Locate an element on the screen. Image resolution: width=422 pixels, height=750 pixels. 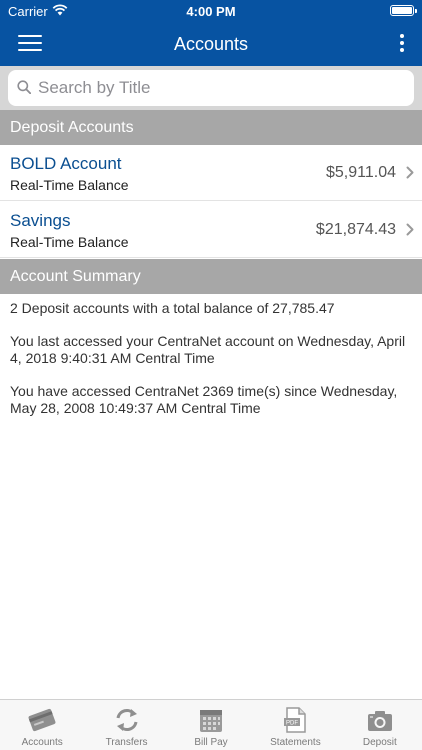
battery-icon is located at coordinates (403, 10).